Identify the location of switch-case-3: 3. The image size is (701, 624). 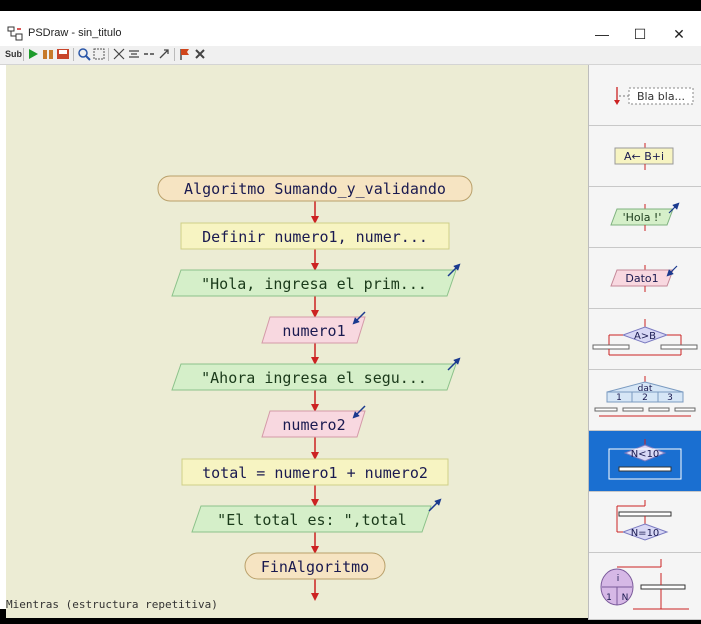
(670, 398).